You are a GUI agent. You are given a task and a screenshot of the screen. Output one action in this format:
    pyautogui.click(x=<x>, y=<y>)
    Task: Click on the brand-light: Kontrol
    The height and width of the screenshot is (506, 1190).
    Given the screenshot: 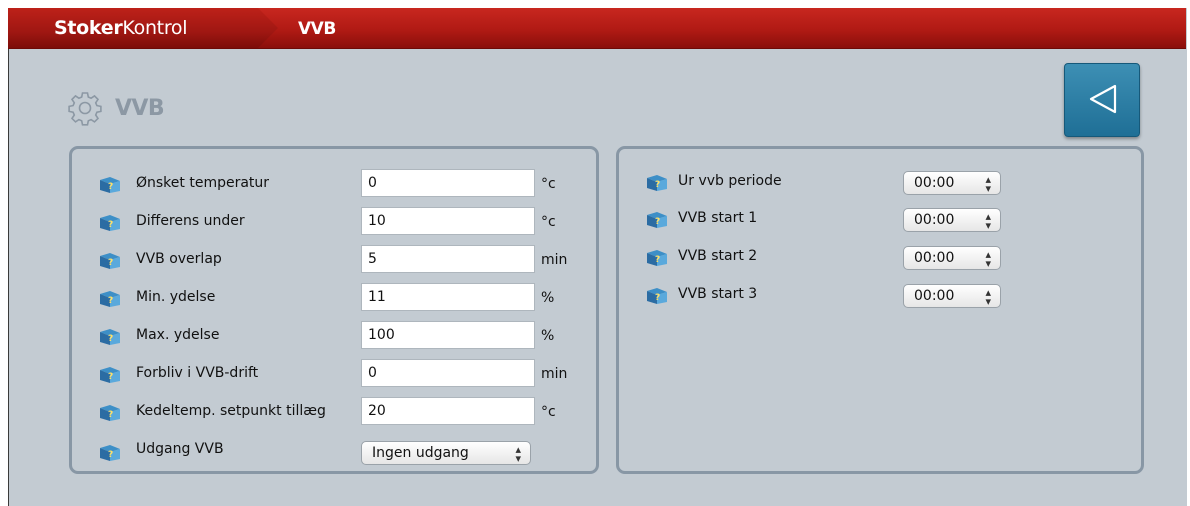 What is the action you would take?
    pyautogui.click(x=155, y=28)
    